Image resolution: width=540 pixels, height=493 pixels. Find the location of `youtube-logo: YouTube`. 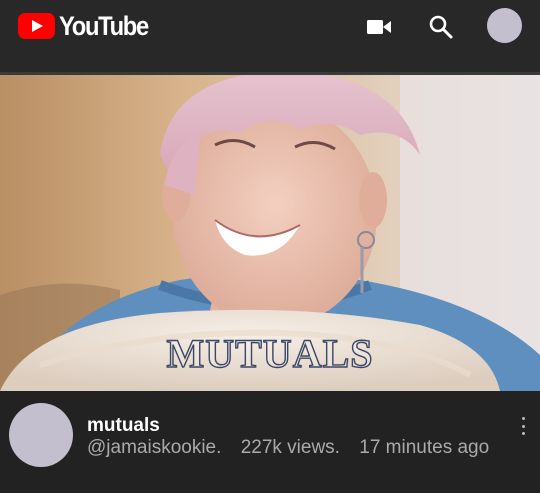

youtube-logo: YouTube is located at coordinates (89, 26).